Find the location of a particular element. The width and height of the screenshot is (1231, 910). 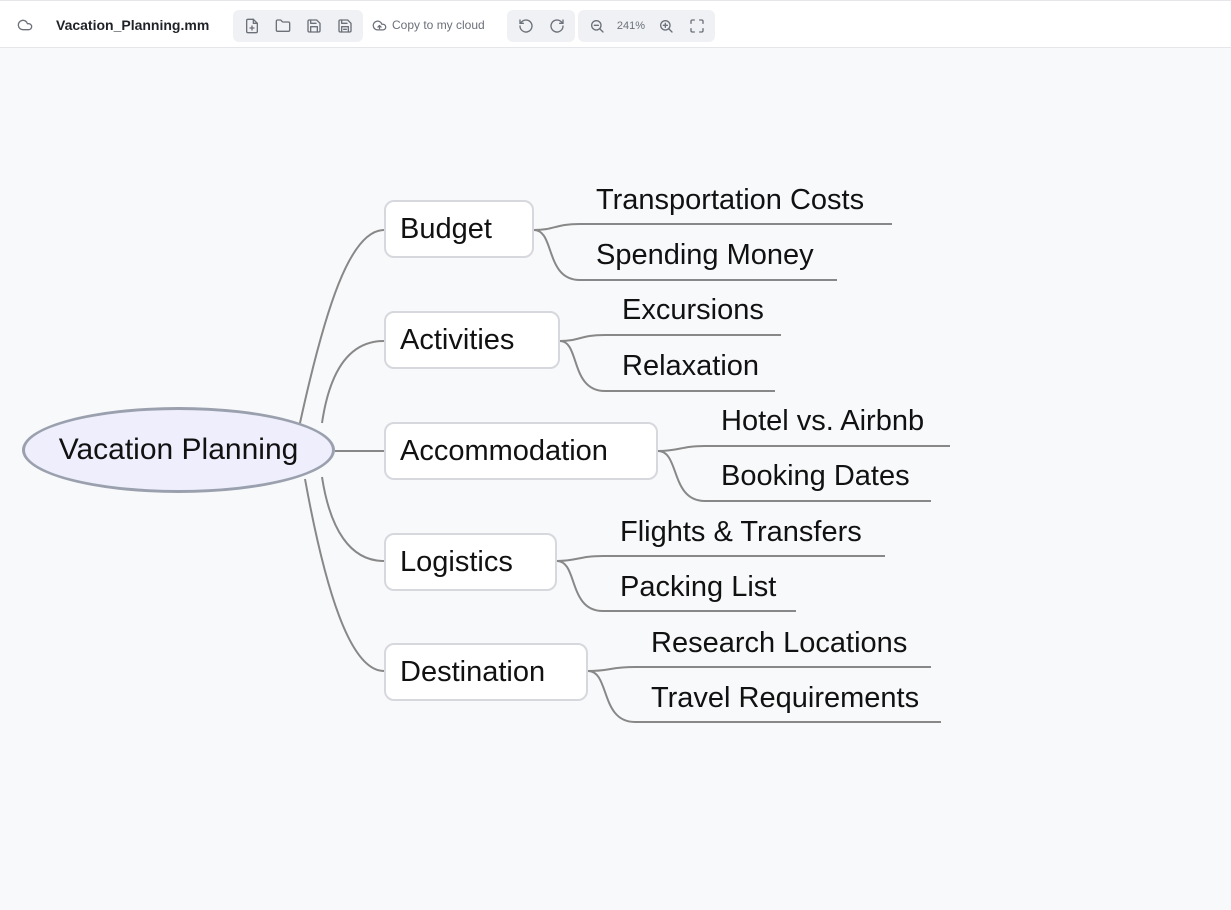

branch-node-activities: Activities is located at coordinates (472, 340).